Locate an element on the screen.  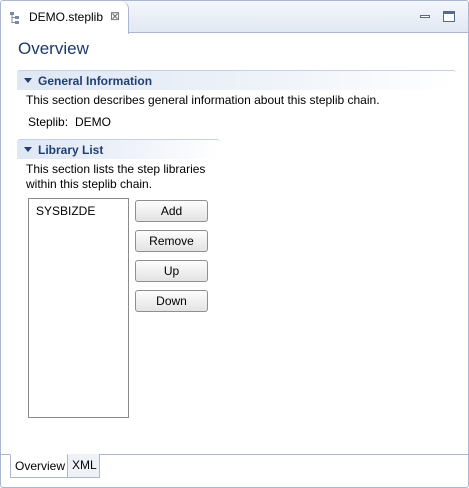
steplib-label: Steplib: is located at coordinates (48, 122).